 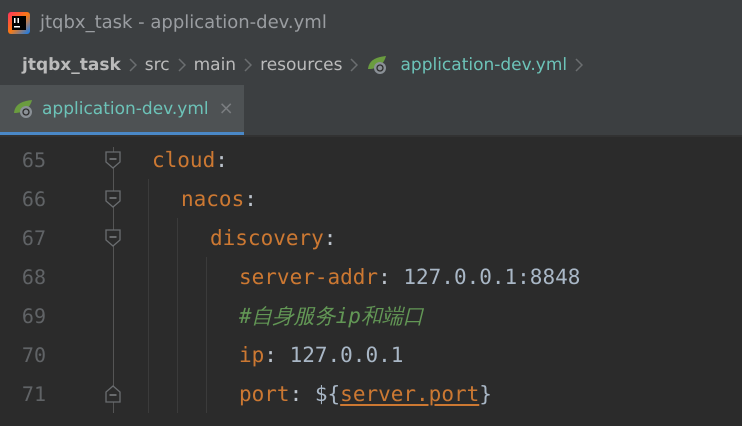 I want to click on code-line: #自身服务ip和端口, so click(x=331, y=316).